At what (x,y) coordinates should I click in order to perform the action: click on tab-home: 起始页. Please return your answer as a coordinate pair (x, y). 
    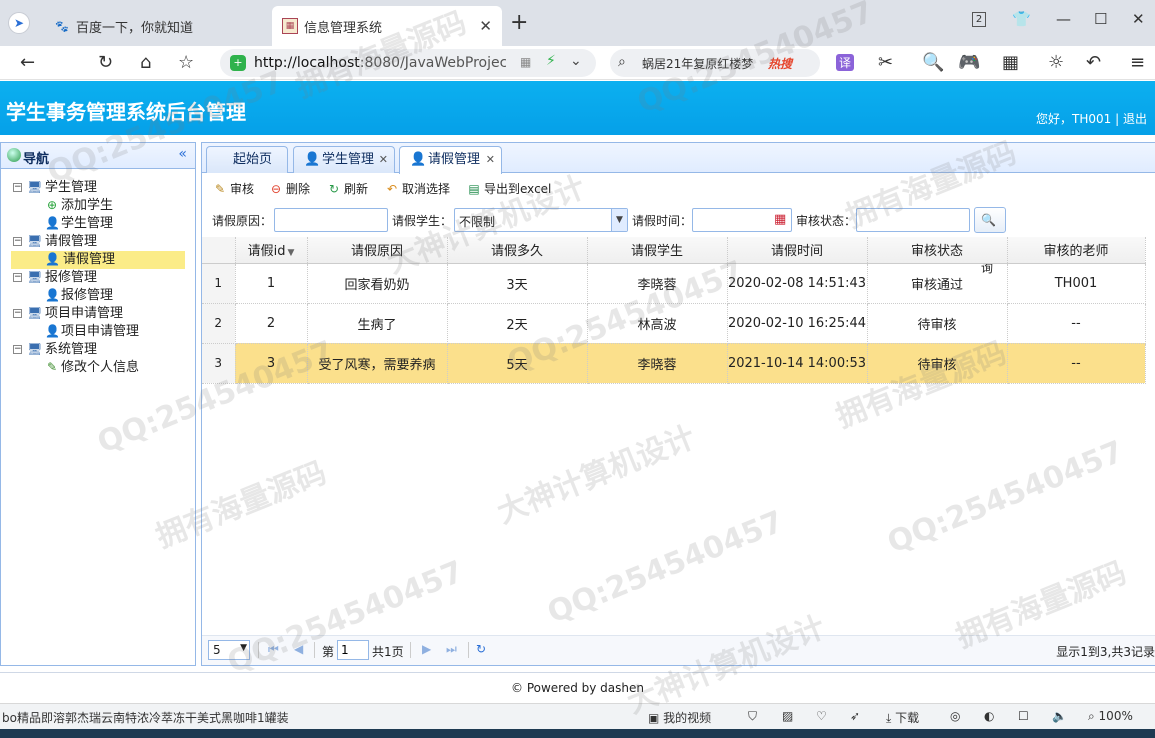
    Looking at the image, I should click on (247, 159).